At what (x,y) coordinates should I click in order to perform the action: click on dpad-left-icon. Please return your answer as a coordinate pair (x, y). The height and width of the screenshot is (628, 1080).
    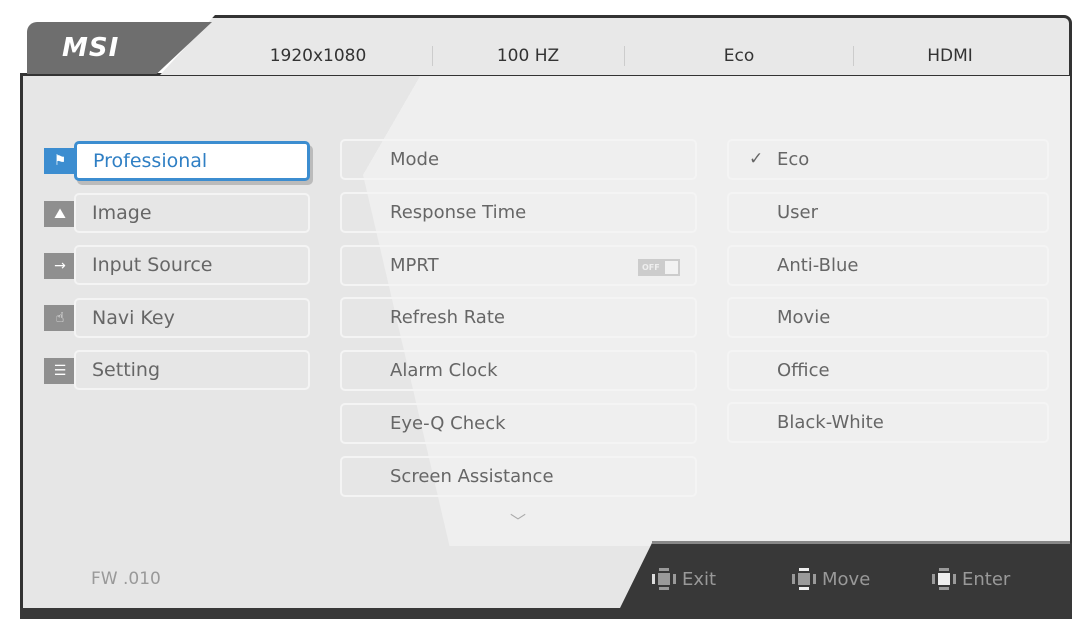
    Looking at the image, I should click on (664, 579).